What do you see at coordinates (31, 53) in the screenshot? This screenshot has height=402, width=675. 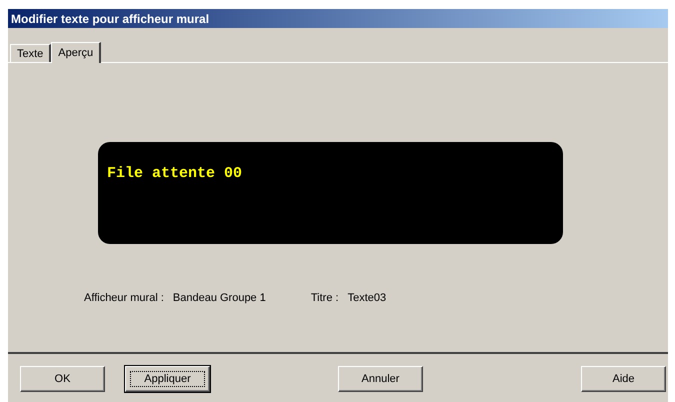 I see `tab: Texte` at bounding box center [31, 53].